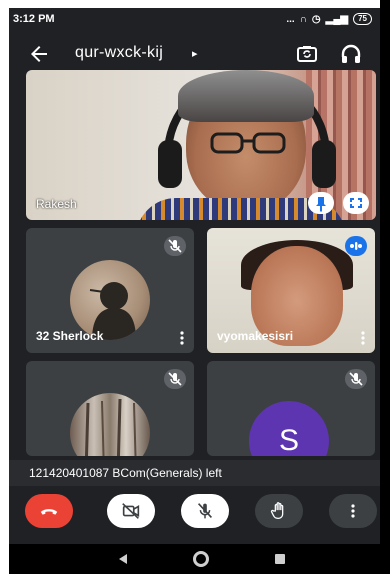  I want to click on nav-home-icon, so click(201, 559).